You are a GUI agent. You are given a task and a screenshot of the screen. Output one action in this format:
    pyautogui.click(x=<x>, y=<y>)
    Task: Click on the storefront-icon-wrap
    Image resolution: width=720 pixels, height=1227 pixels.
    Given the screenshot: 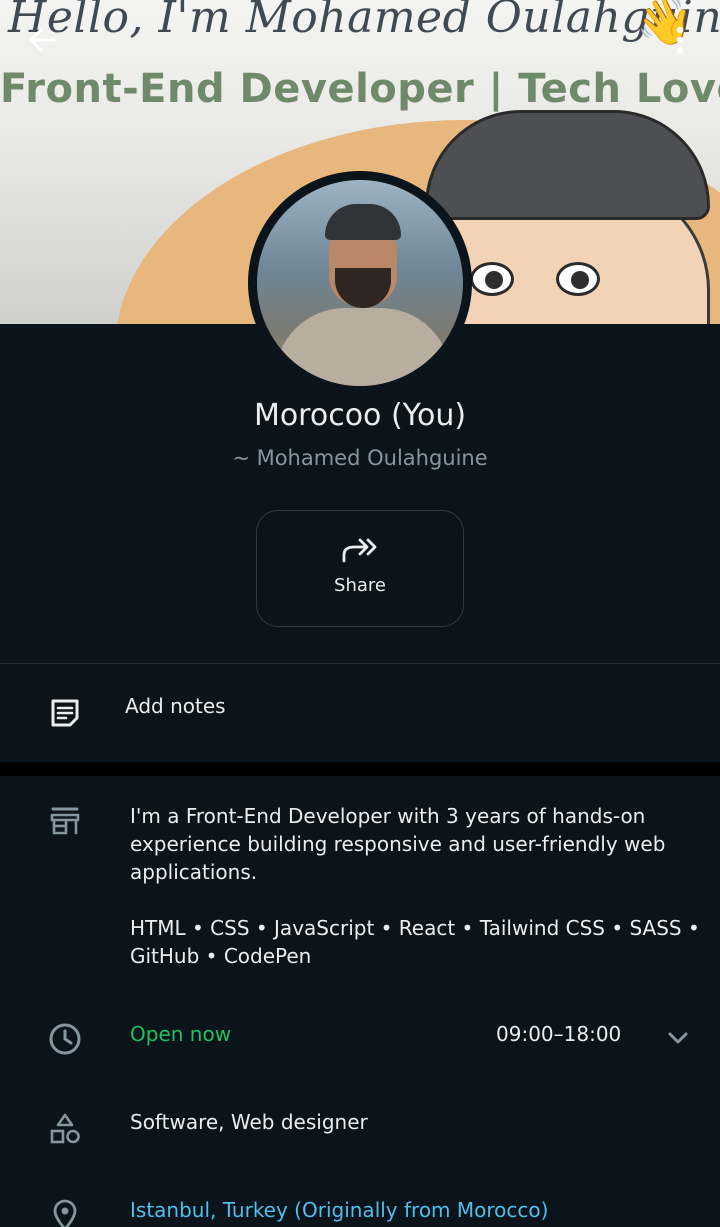 What is the action you would take?
    pyautogui.click(x=65, y=821)
    